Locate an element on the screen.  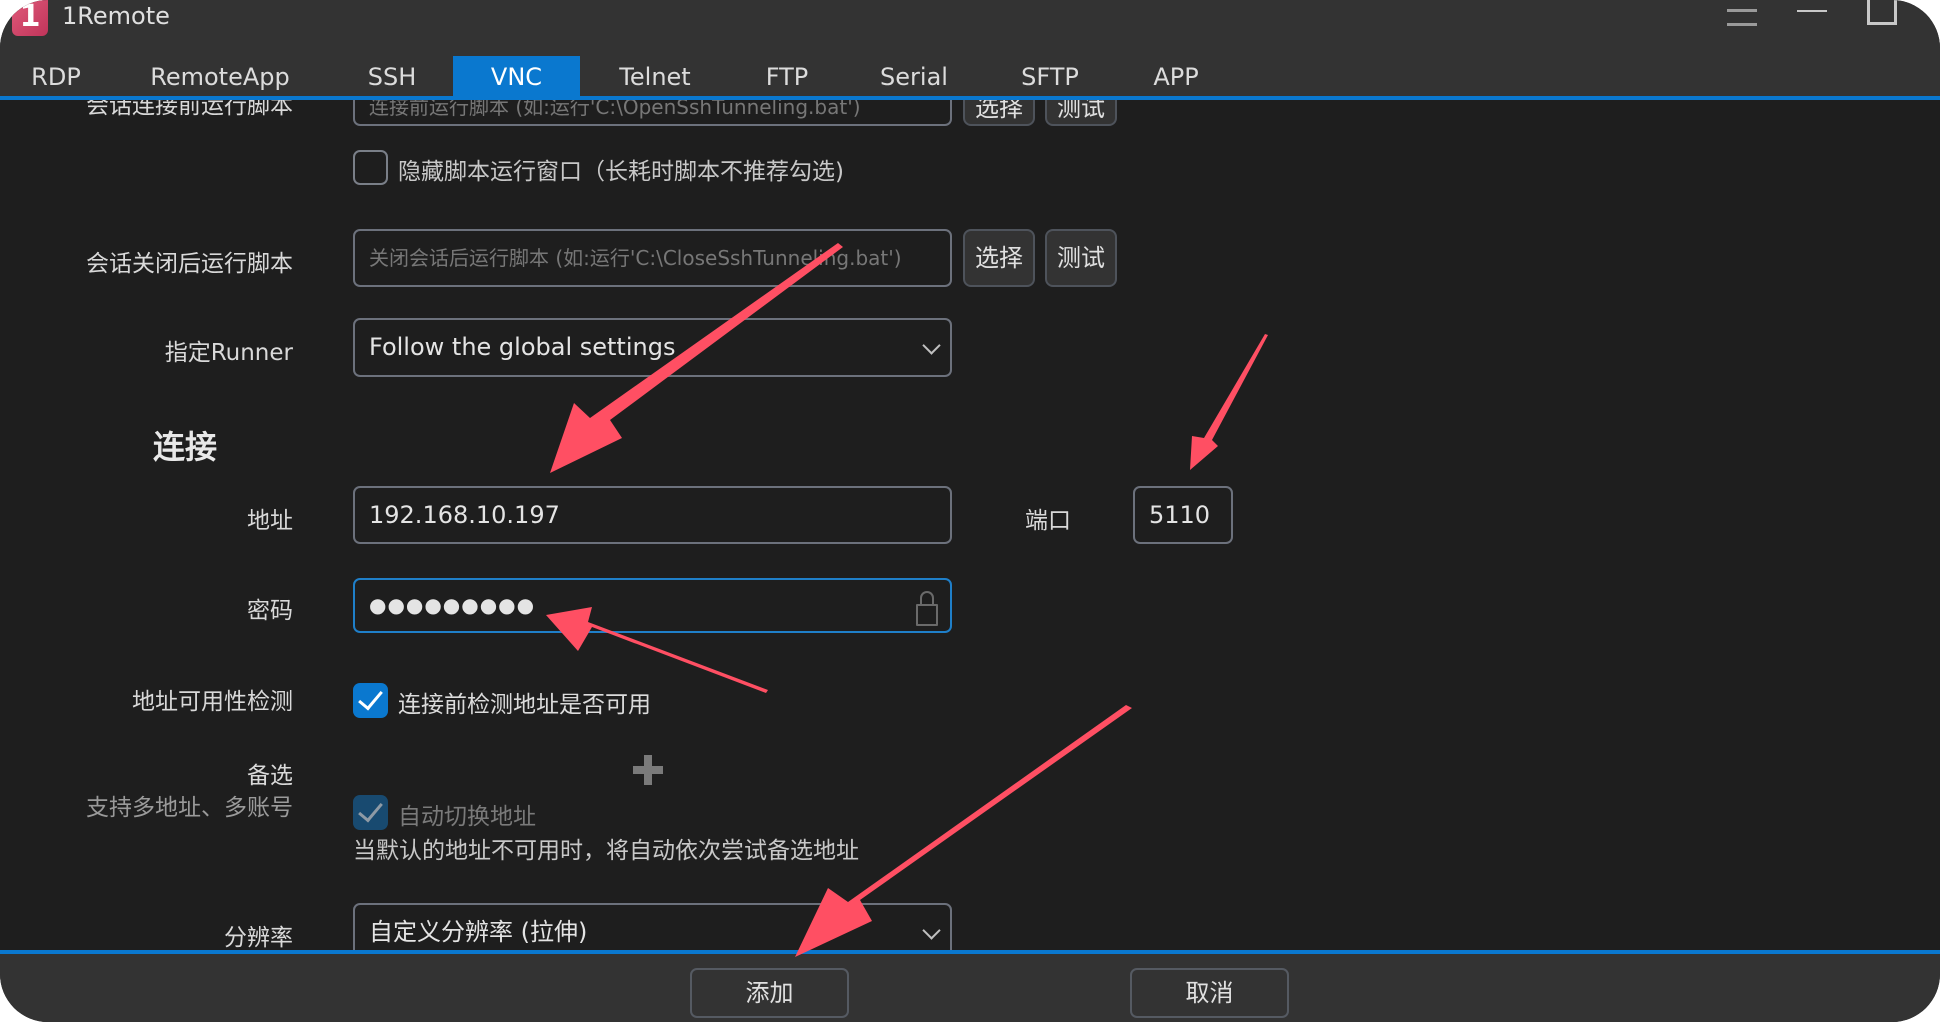
port-input: 5110 is located at coordinates (1183, 515).